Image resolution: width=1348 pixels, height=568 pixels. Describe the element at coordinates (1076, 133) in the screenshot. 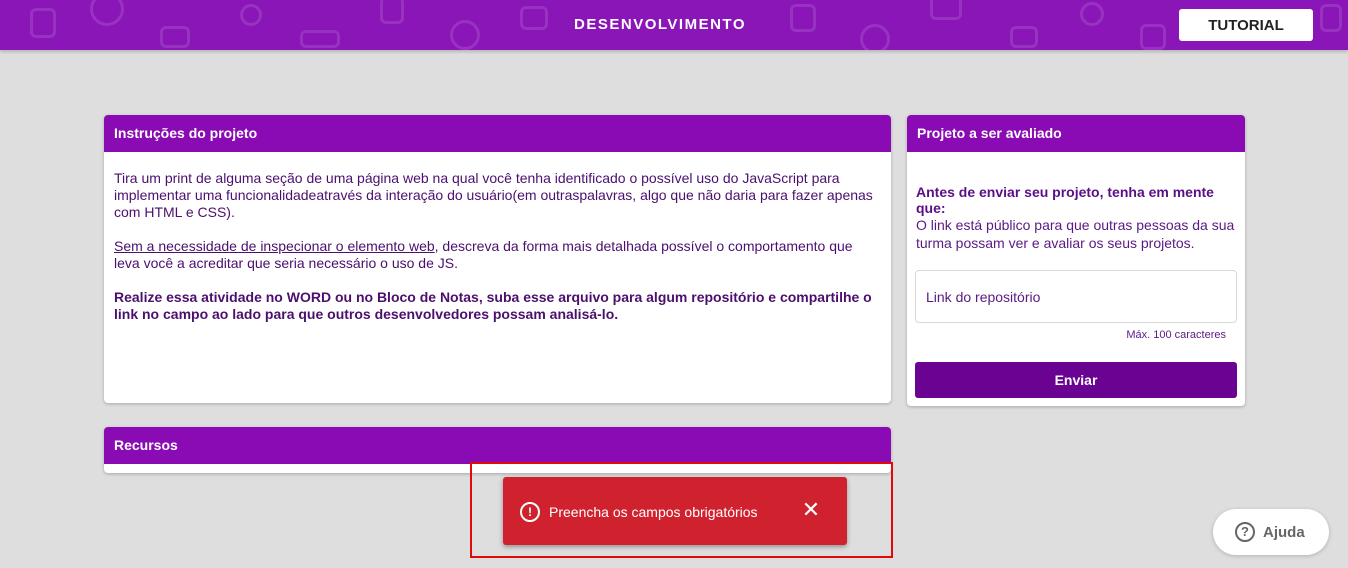

I see `project-title: Projeto a ser avaliado` at that location.